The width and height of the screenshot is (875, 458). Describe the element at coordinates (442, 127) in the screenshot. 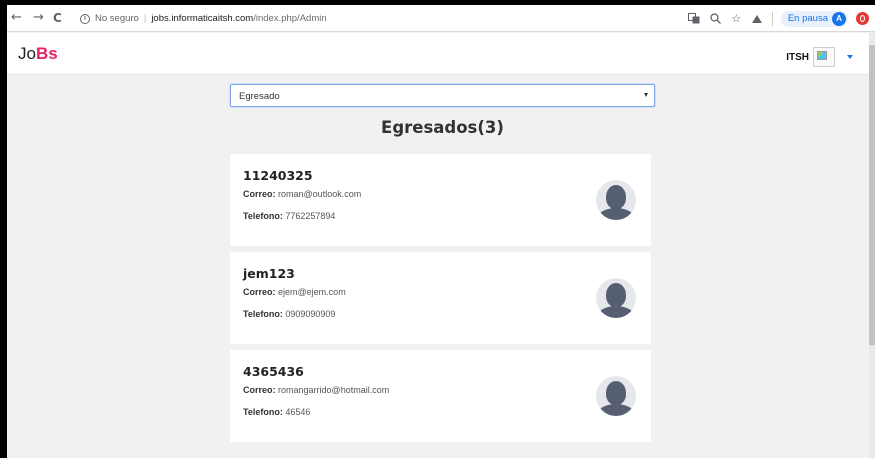

I see `page-title: Egresados(3)` at that location.